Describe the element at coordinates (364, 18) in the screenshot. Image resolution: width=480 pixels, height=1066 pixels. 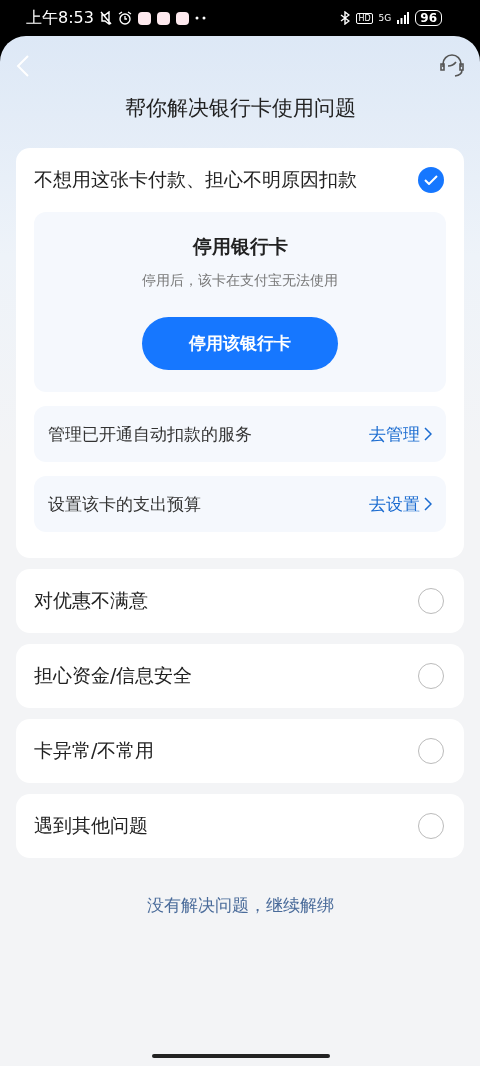
I see `hd-badge: HD` at that location.